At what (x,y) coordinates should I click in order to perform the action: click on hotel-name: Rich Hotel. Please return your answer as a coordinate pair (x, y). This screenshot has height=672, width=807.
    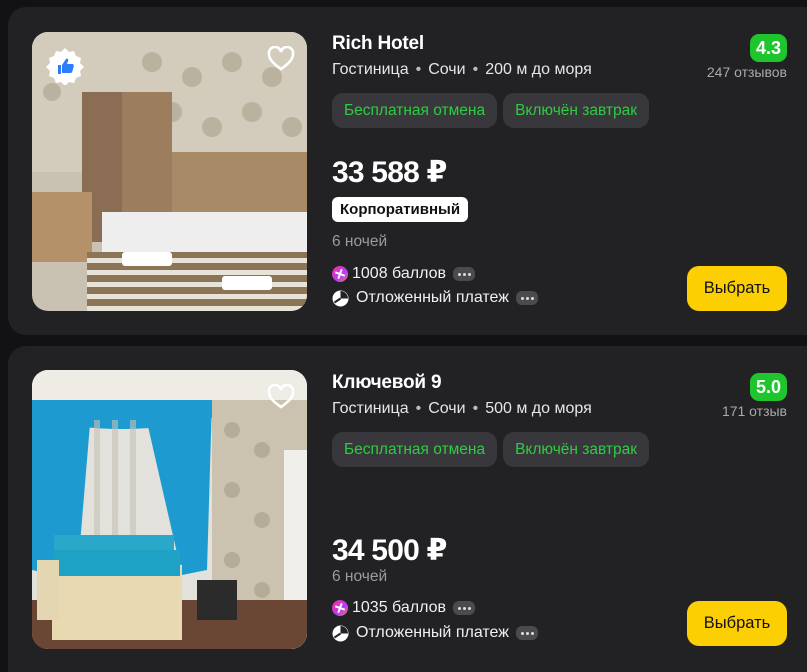
    Looking at the image, I should click on (378, 44).